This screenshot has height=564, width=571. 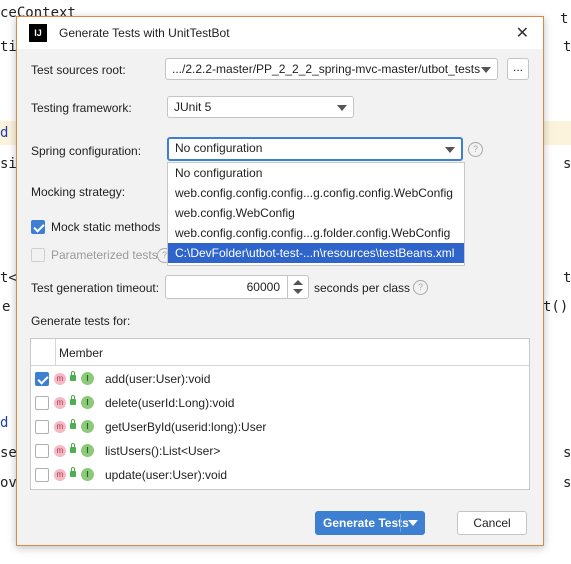 What do you see at coordinates (43, 352) in the screenshot?
I see `header-check-column` at bounding box center [43, 352].